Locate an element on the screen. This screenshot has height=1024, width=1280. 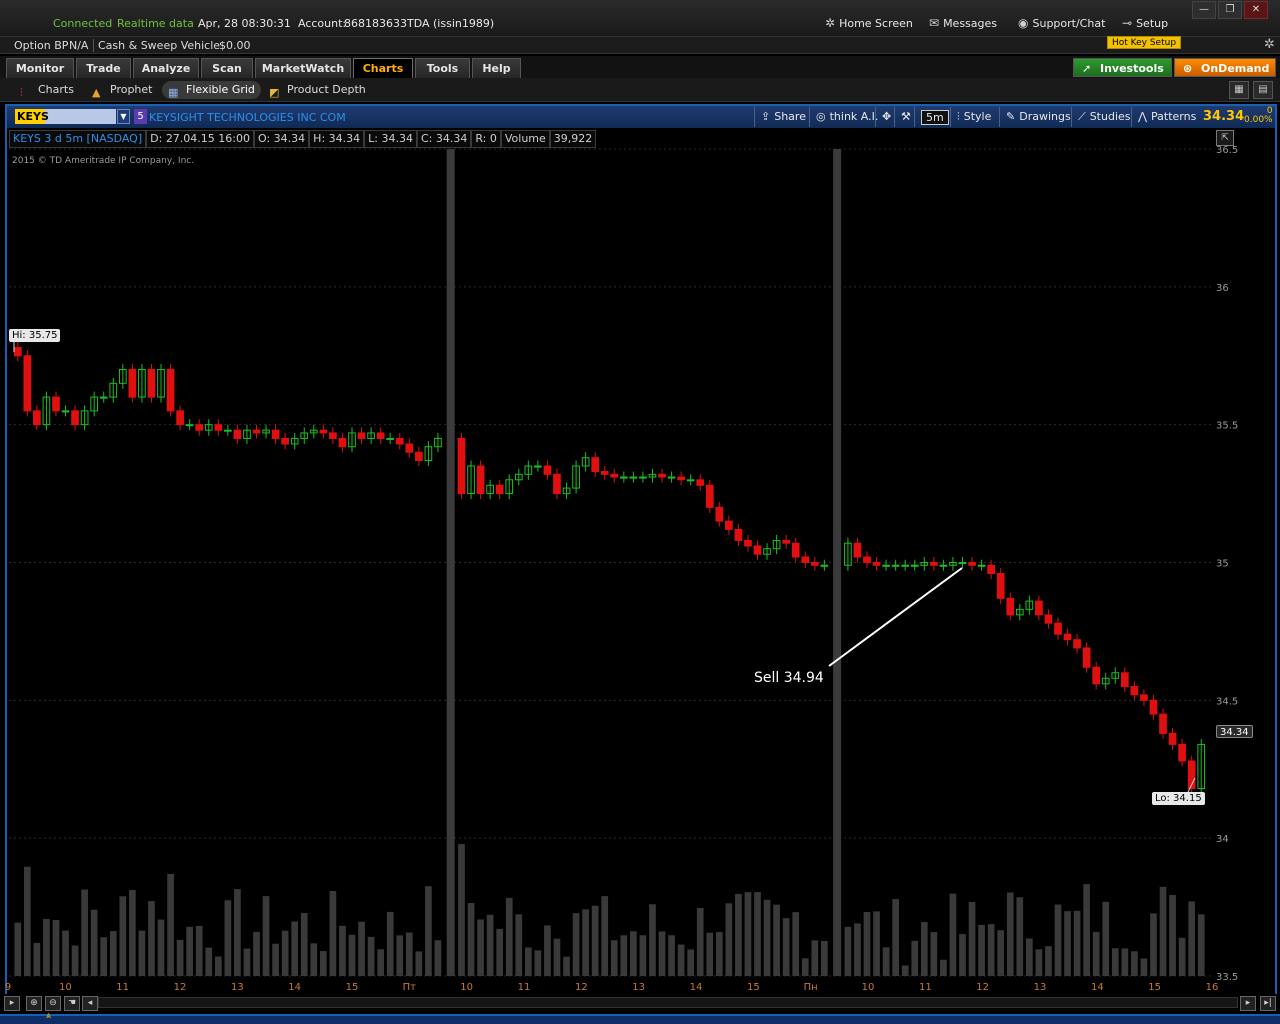
scroll-right-button: ▸ is located at coordinates (1248, 1003).